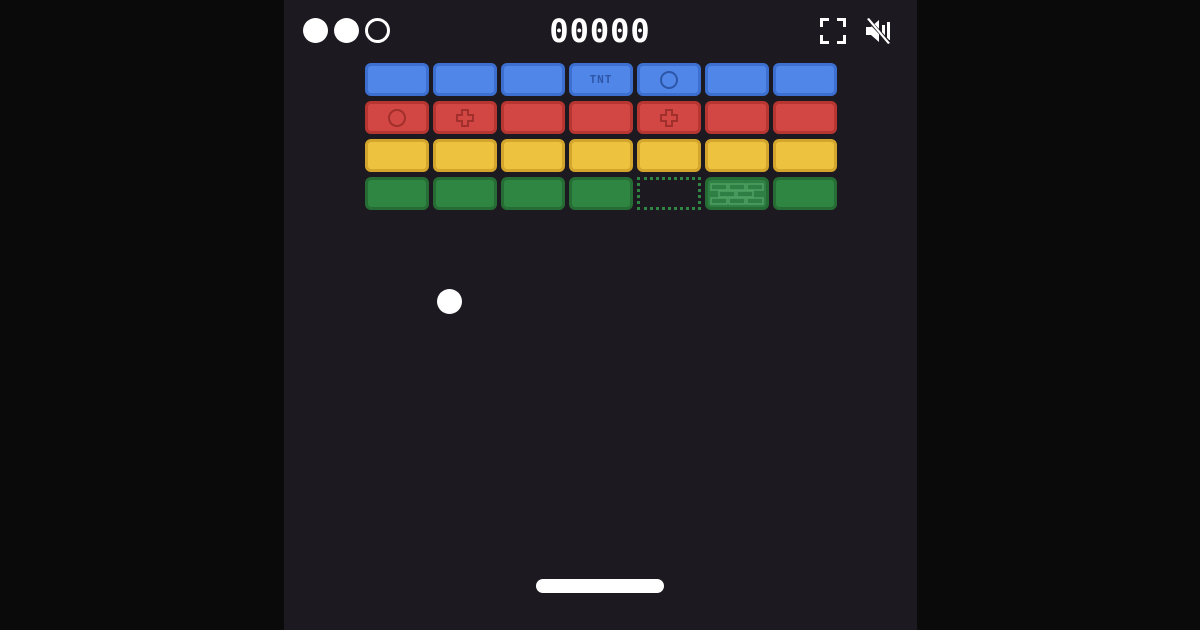 The image size is (1200, 630). What do you see at coordinates (669, 193) in the screenshot?
I see `brick-green-ghost` at bounding box center [669, 193].